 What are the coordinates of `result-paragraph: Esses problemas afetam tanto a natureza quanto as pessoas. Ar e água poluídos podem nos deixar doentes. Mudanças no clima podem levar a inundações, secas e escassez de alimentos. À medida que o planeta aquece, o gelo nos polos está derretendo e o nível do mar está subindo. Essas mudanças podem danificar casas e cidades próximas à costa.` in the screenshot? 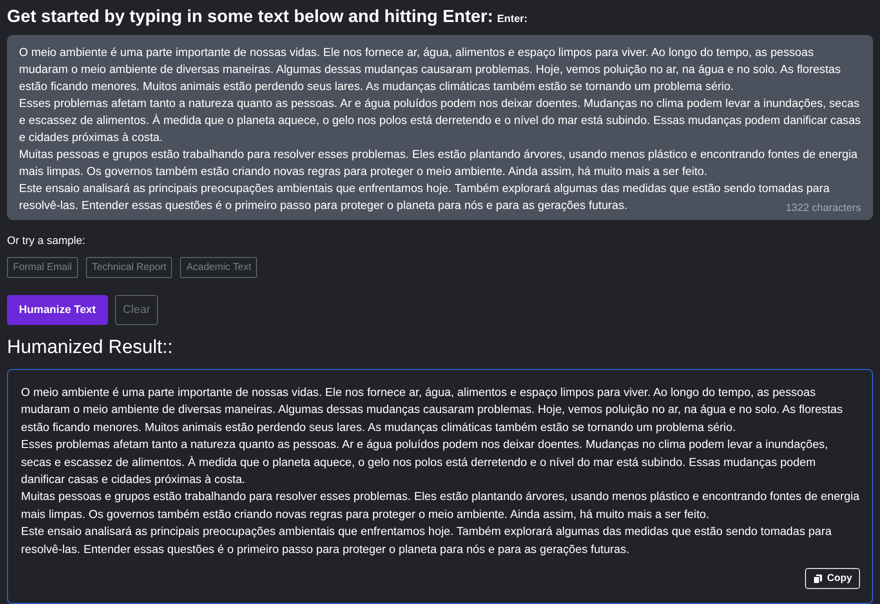 It's located at (424, 462).